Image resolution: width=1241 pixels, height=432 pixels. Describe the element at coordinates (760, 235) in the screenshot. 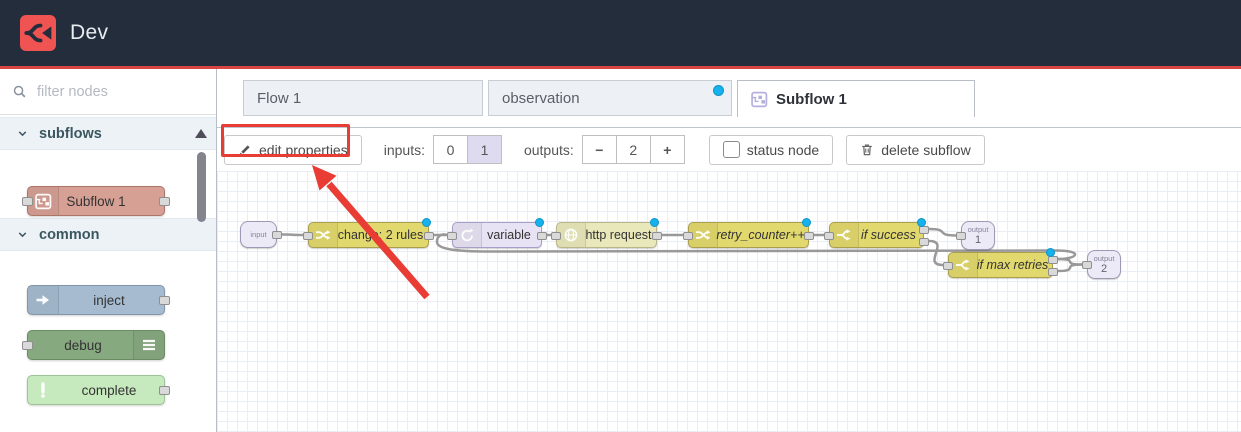

I see `flow-node-label: retry_counter++` at that location.